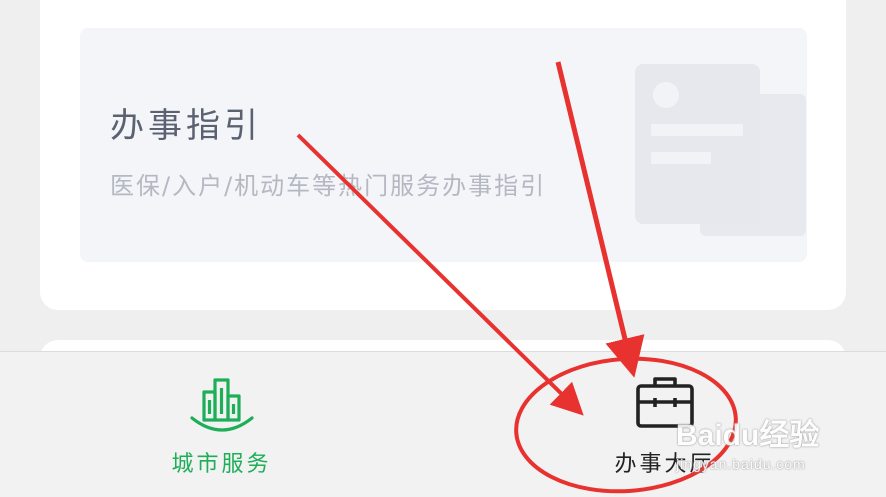 This screenshot has height=497, width=886. Describe the element at coordinates (748, 435) in the screenshot. I see `watermark-logo: Baidu经验` at that location.